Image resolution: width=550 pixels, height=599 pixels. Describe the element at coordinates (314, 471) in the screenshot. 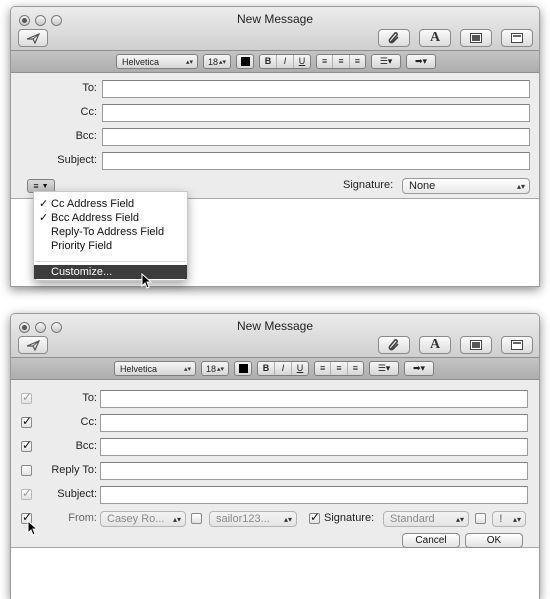

I see `reply-to-input` at that location.